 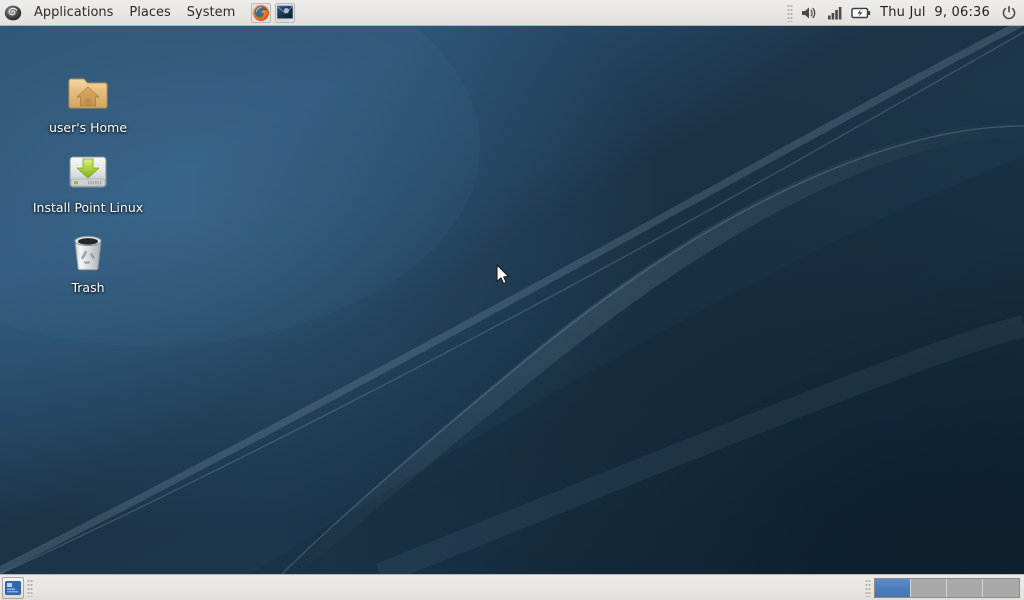 What do you see at coordinates (285, 13) in the screenshot?
I see `launcher-mail` at bounding box center [285, 13].